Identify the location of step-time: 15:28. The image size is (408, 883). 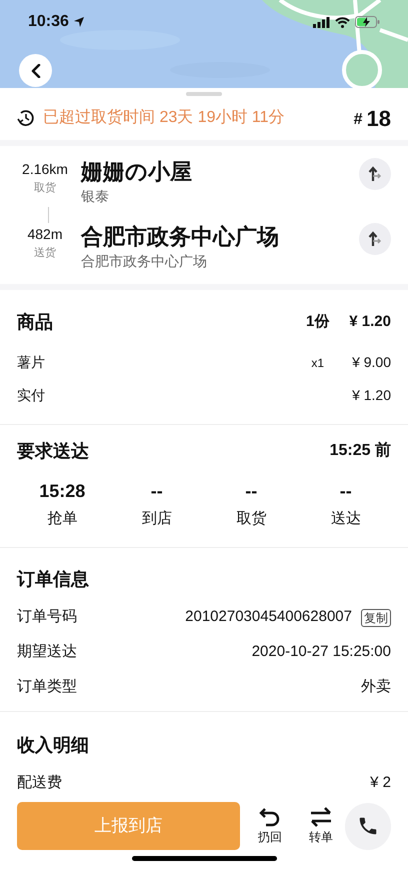
(62, 491).